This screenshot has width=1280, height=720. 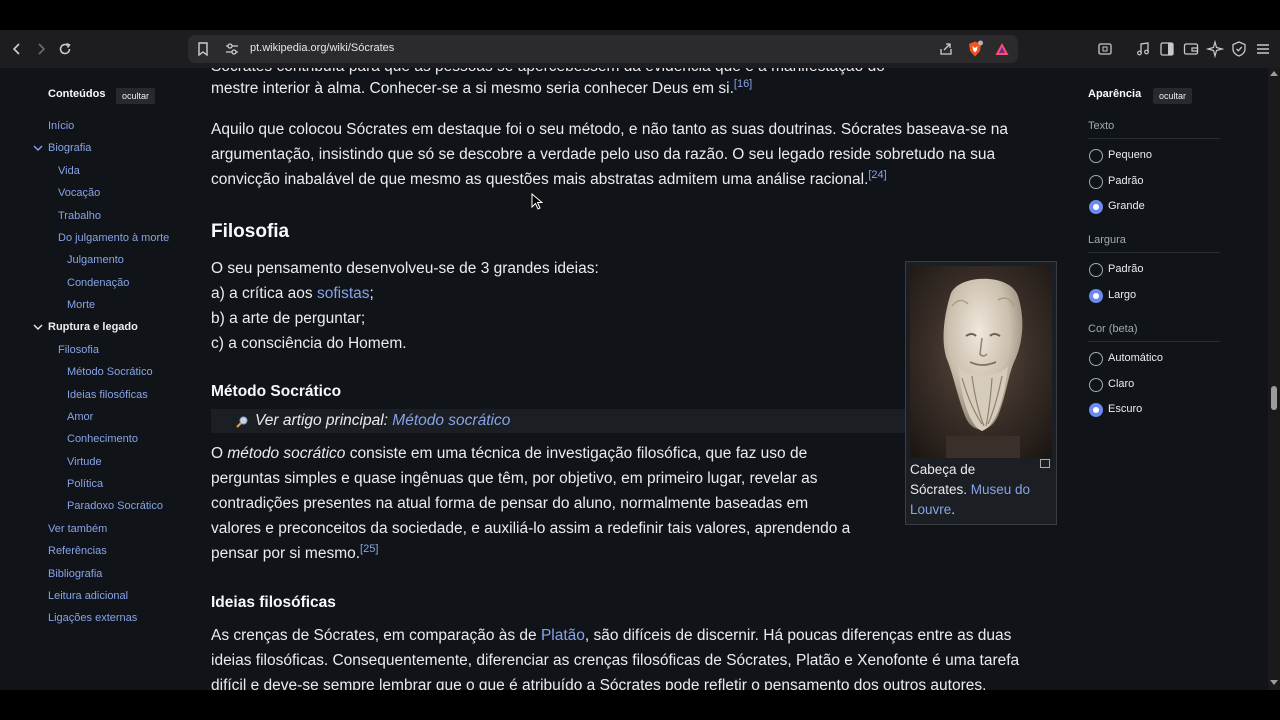 I want to click on back-icon, so click(x=17, y=49).